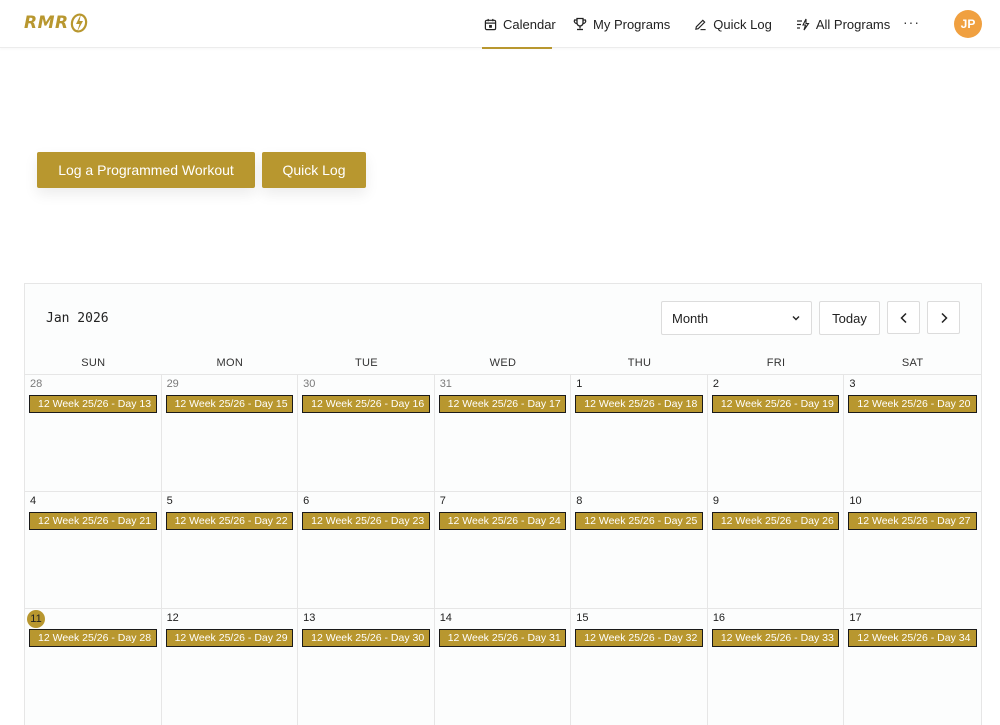  What do you see at coordinates (173, 384) in the screenshot?
I see `day-number: 29` at bounding box center [173, 384].